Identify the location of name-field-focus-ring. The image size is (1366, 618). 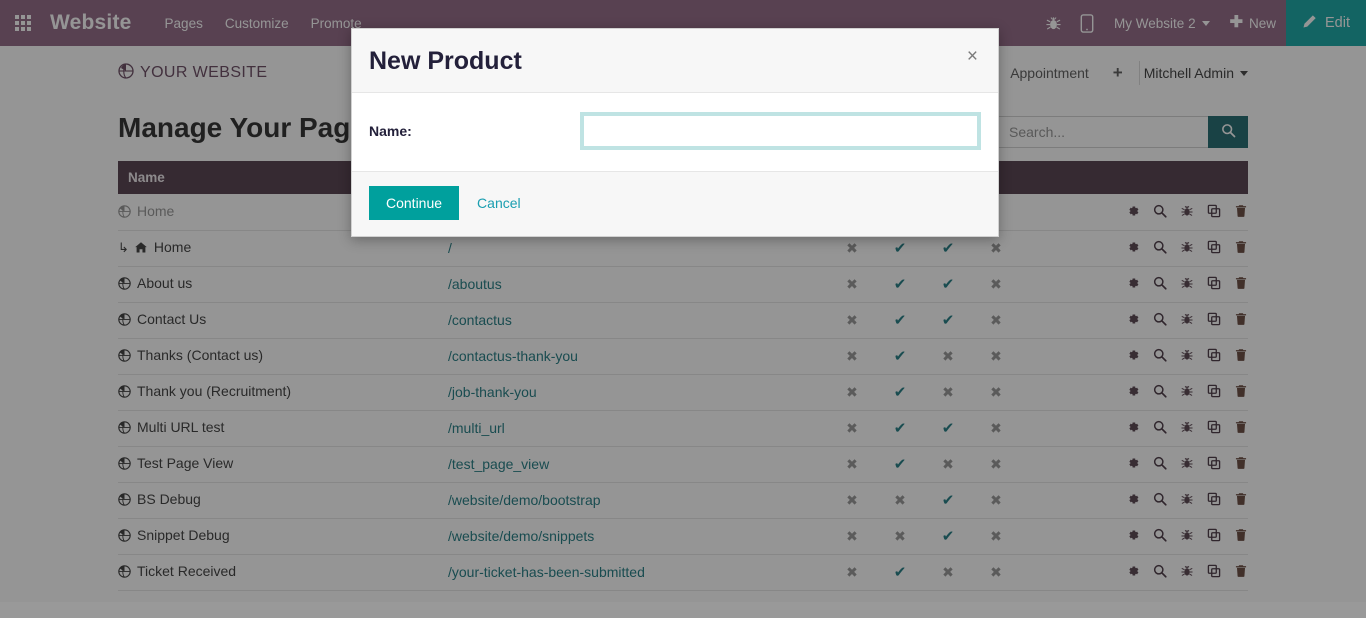
(780, 131).